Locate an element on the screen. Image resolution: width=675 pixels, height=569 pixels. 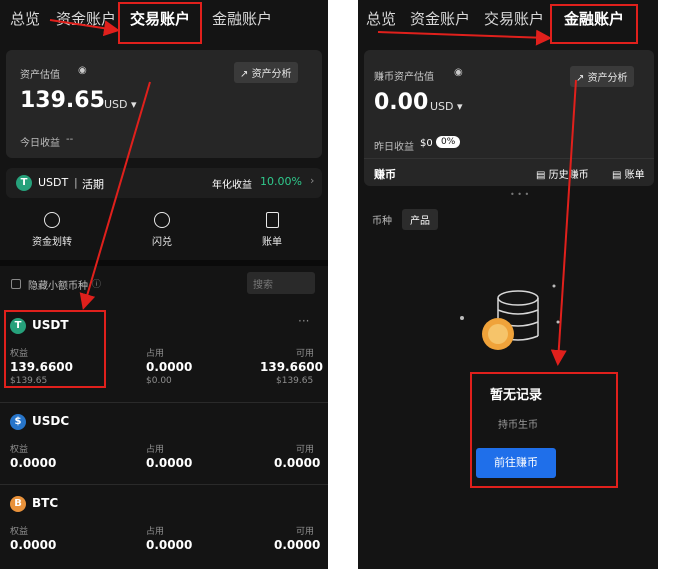
promo-apr-value: 10.00% is located at coordinates (281, 181).